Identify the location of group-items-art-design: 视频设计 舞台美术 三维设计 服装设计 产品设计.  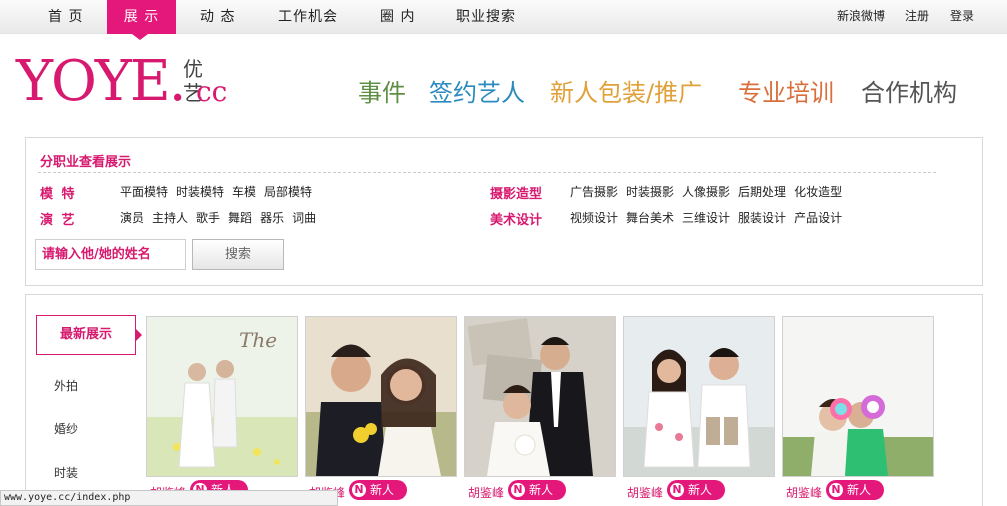
(710, 217).